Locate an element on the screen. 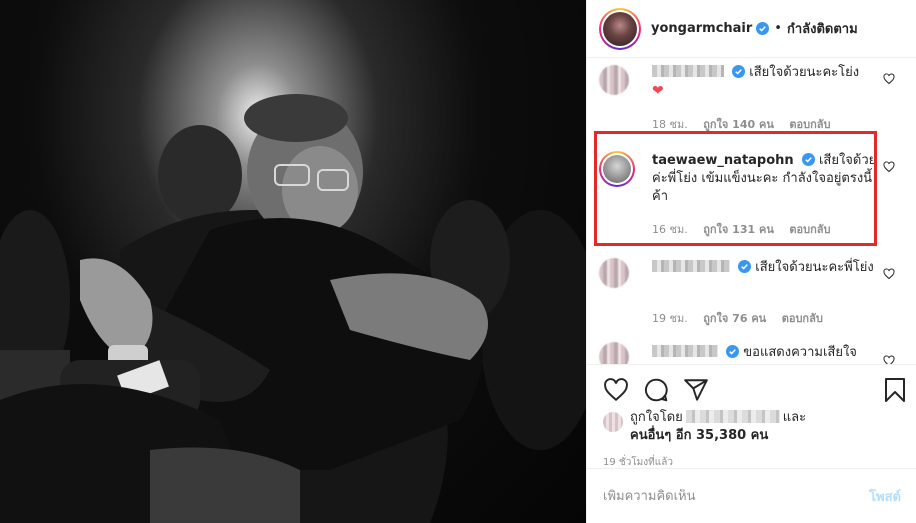 The width and height of the screenshot is (916, 523). comment-time: 18 ชม. is located at coordinates (670, 124).